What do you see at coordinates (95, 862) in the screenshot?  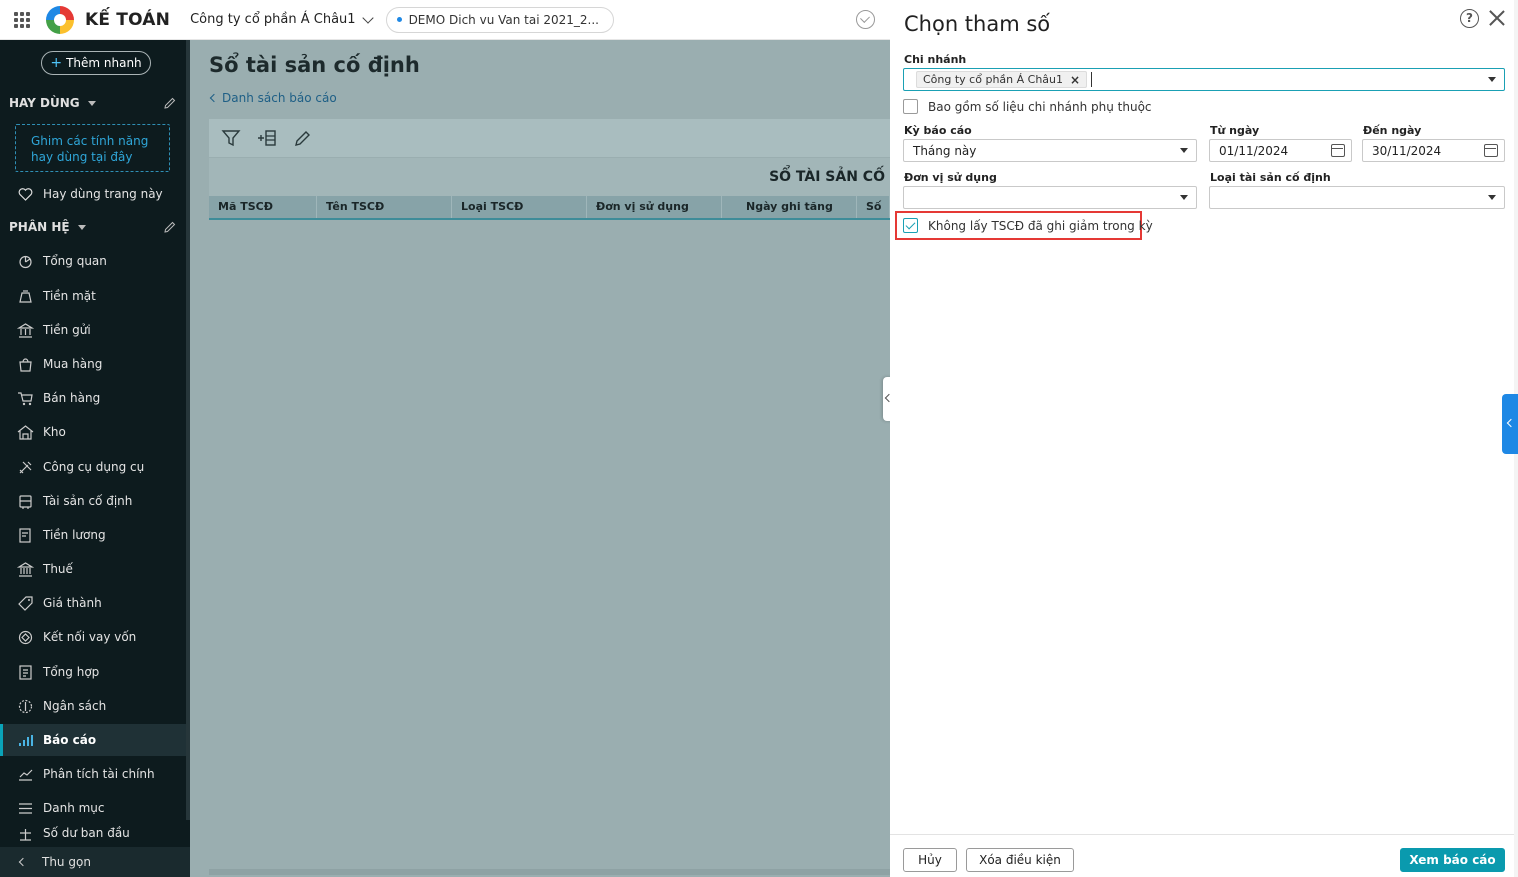 I see `collapse-sidebar-button: Thu gọn` at bounding box center [95, 862].